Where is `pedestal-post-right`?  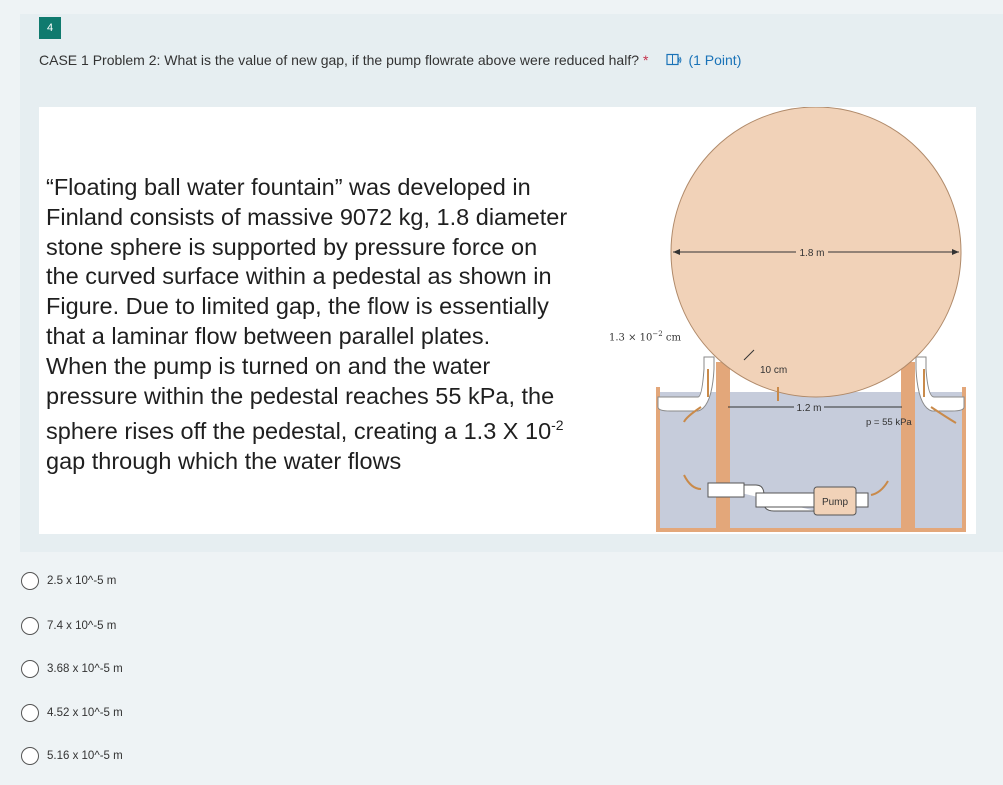
pedestal-post-right is located at coordinates (908, 445).